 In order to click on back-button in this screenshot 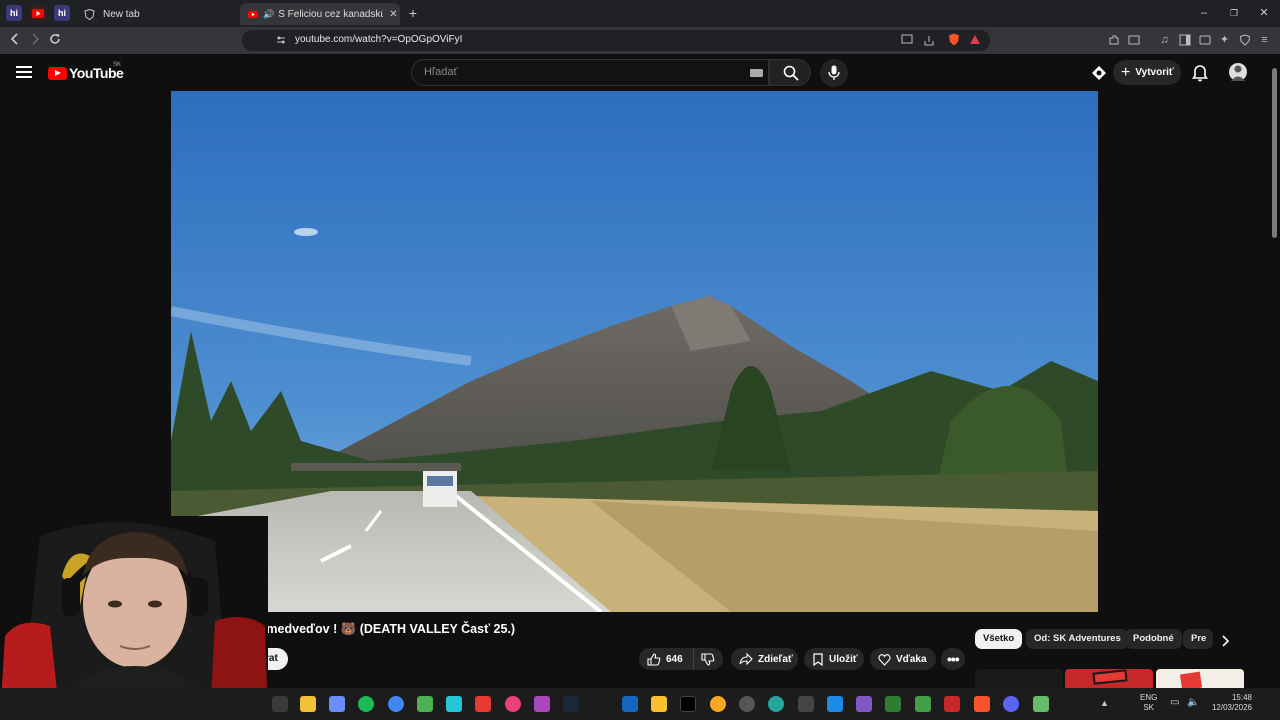, I will do `click(15, 41)`.